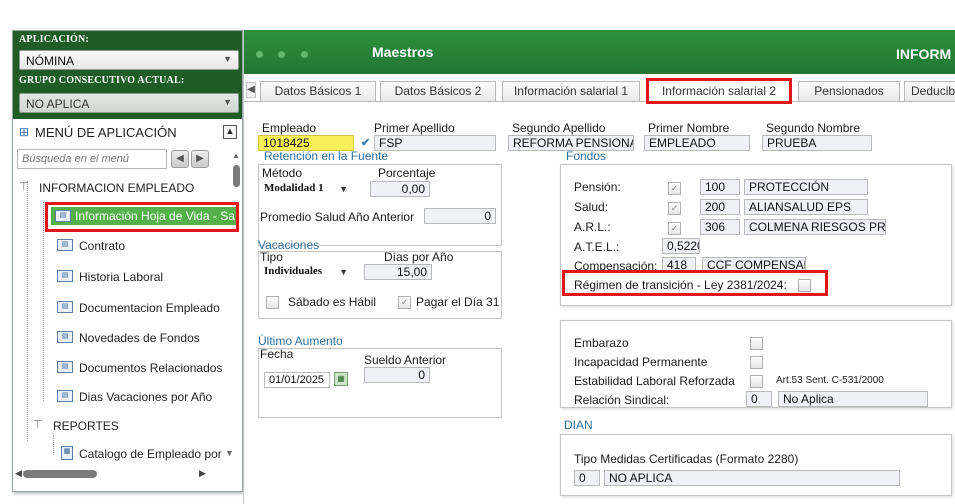 This screenshot has width=955, height=504. What do you see at coordinates (674, 228) in the screenshot?
I see `arl-checkbox: ✓` at bounding box center [674, 228].